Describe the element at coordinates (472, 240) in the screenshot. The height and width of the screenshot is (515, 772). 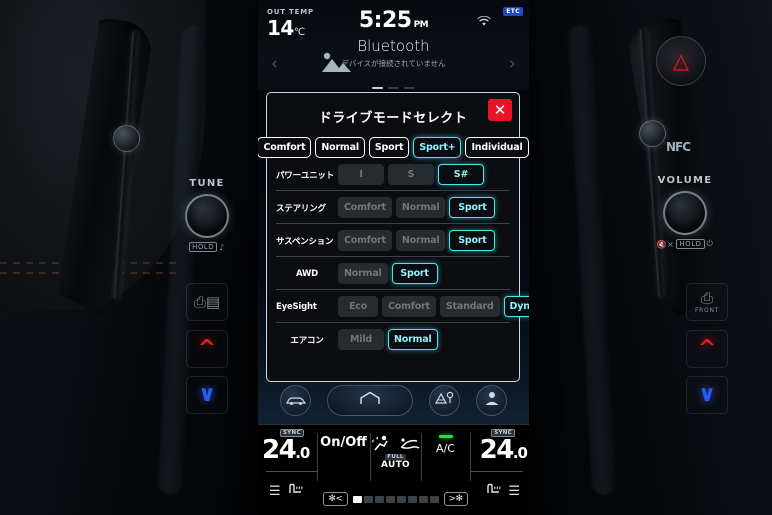
I see `option-suspension-sport: Sport` at that location.